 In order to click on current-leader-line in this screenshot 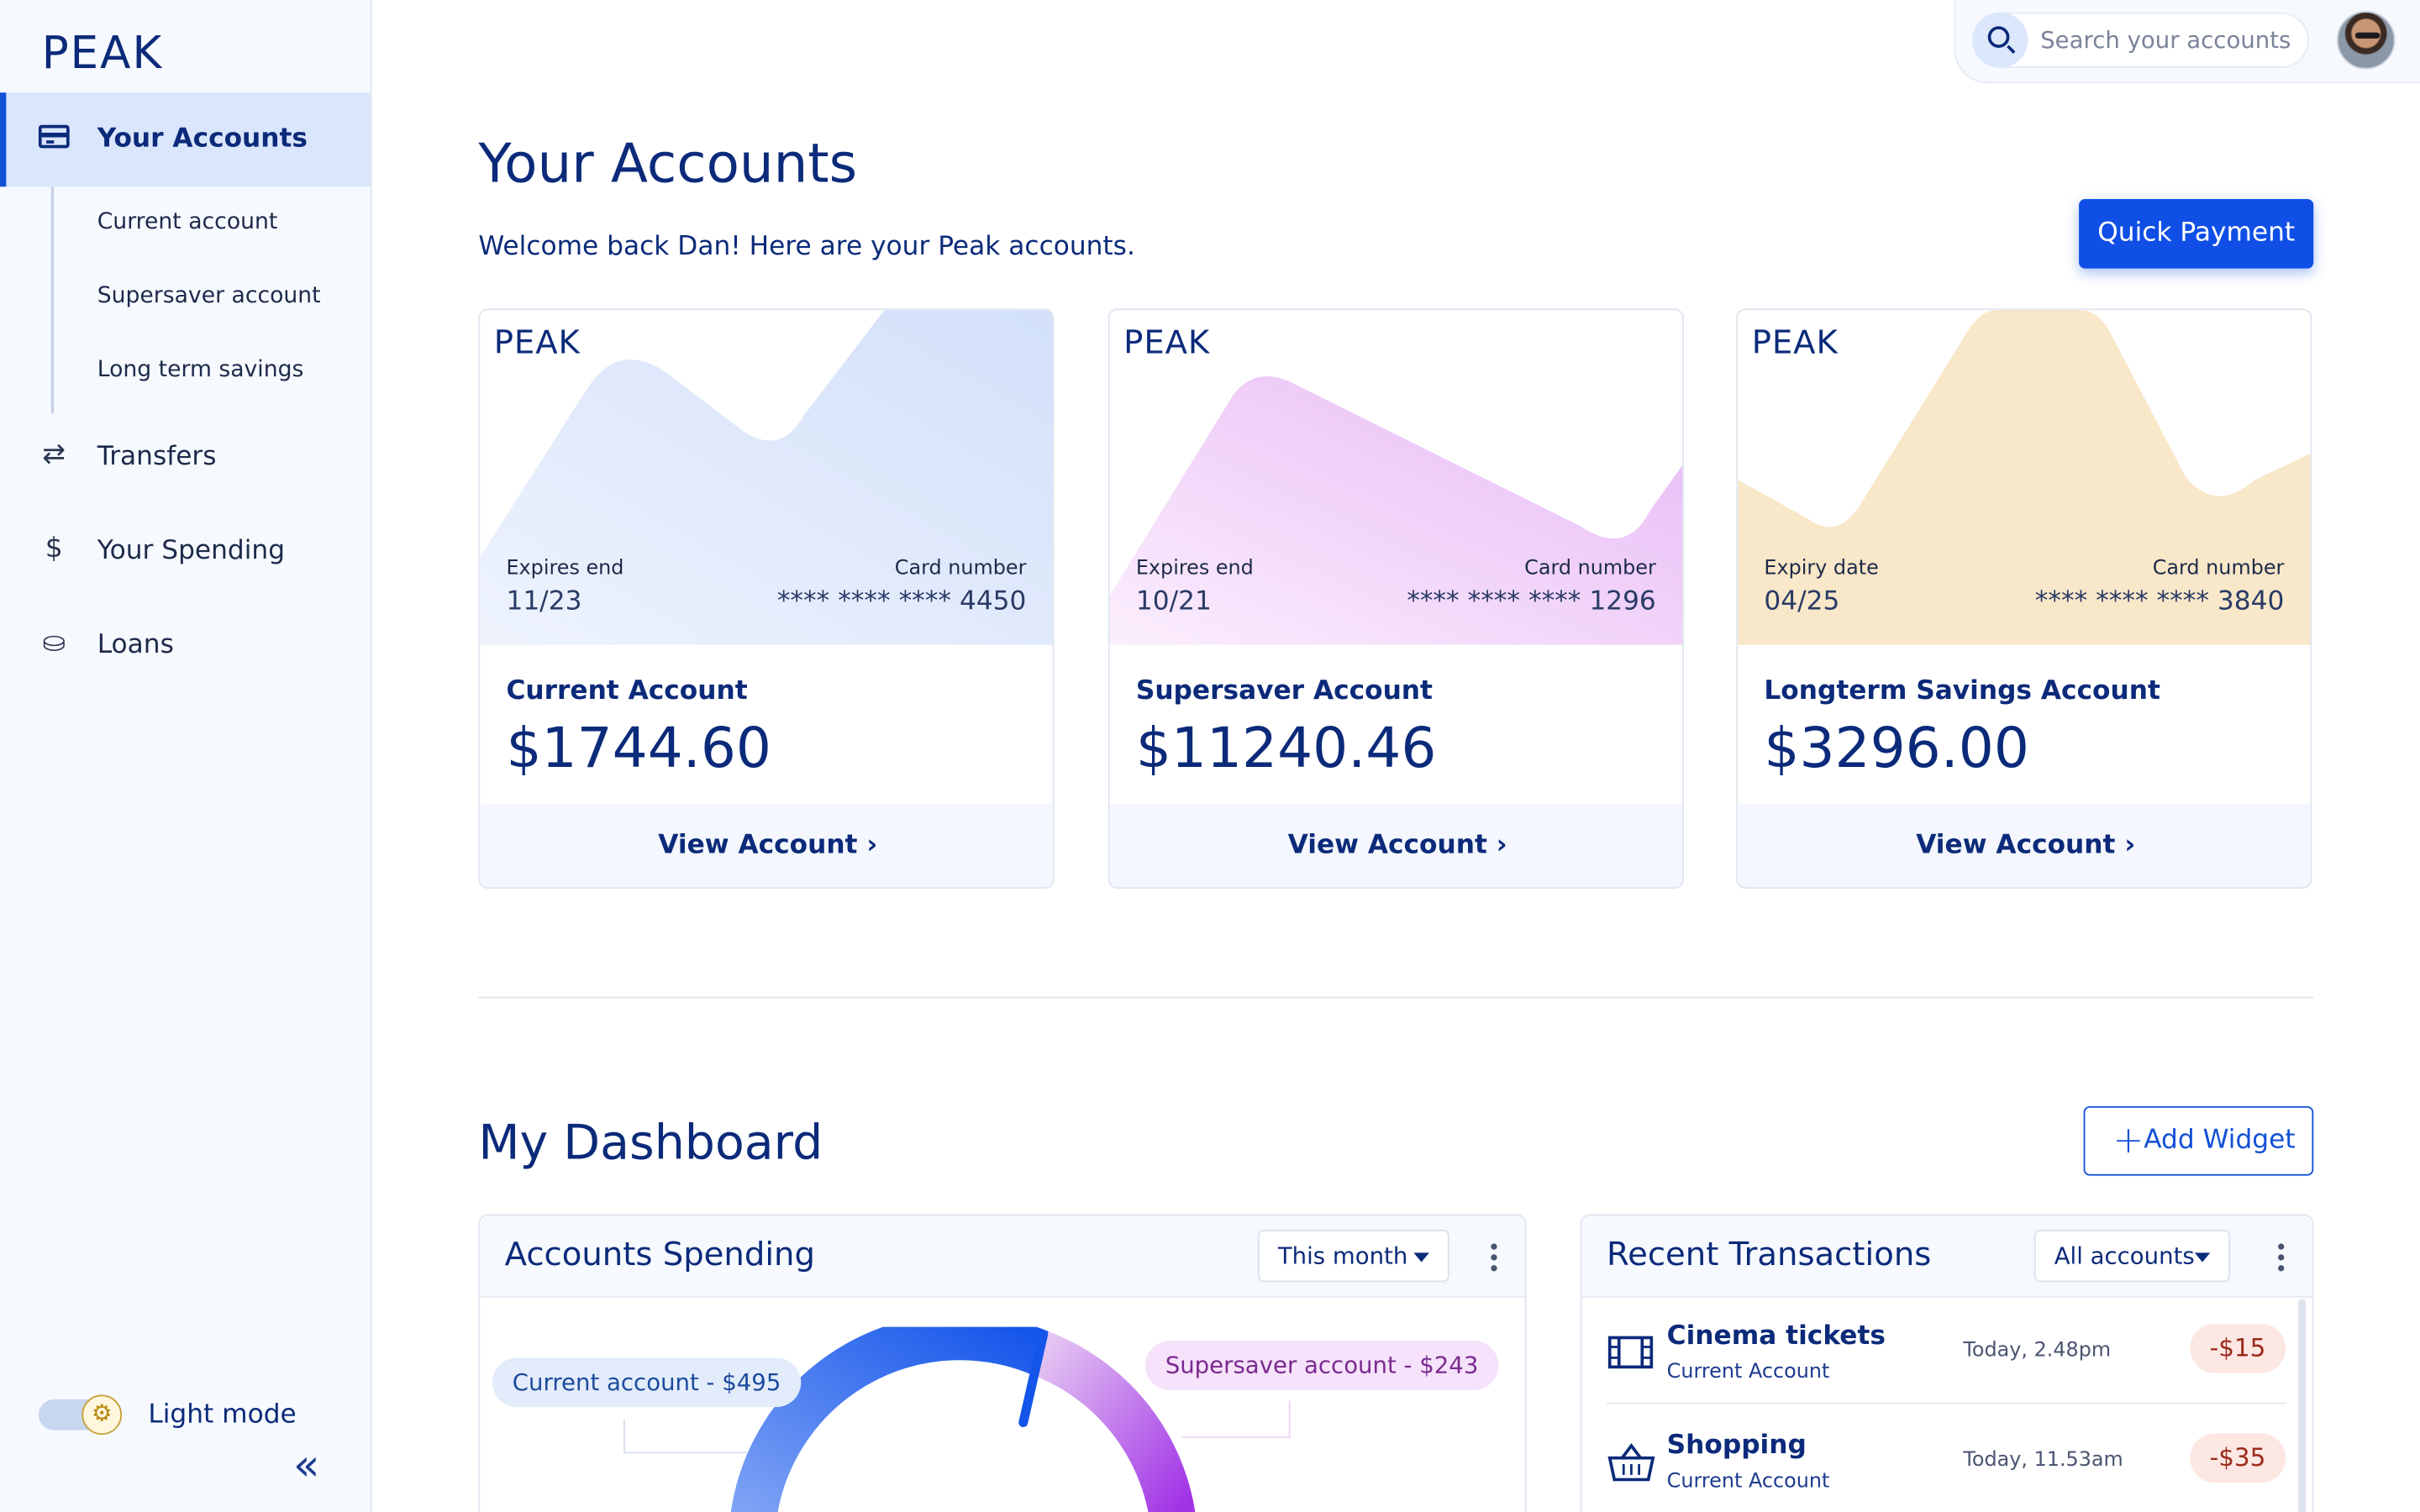, I will do `click(685, 1436)`.